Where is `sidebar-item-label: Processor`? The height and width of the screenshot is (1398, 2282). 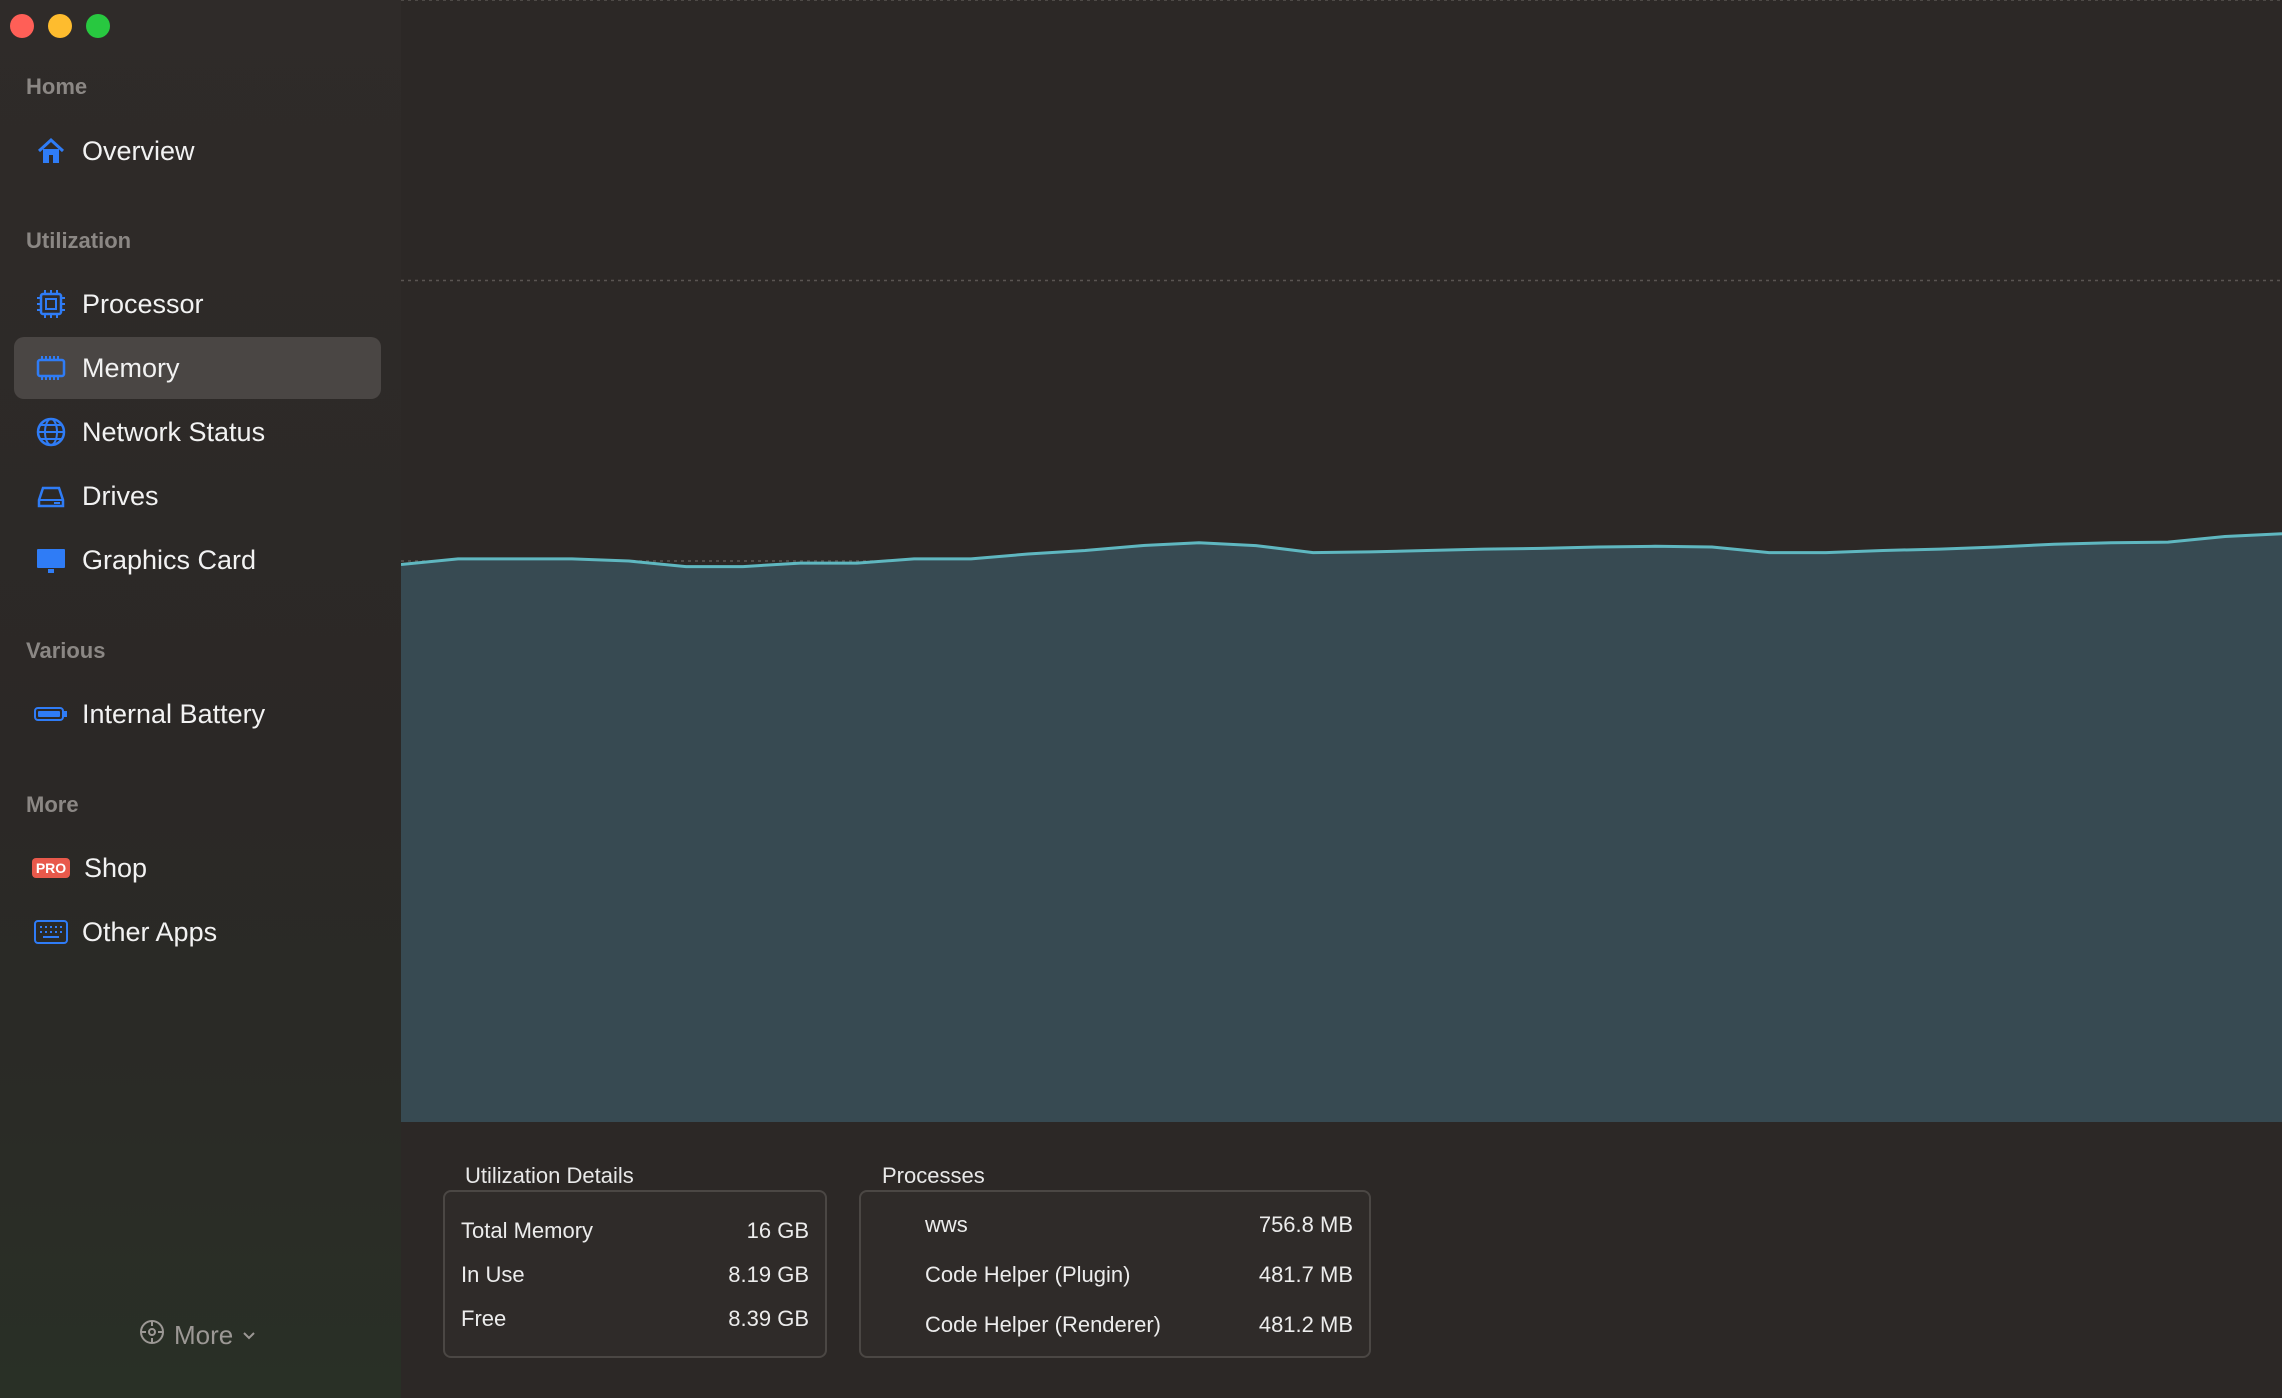 sidebar-item-label: Processor is located at coordinates (143, 303).